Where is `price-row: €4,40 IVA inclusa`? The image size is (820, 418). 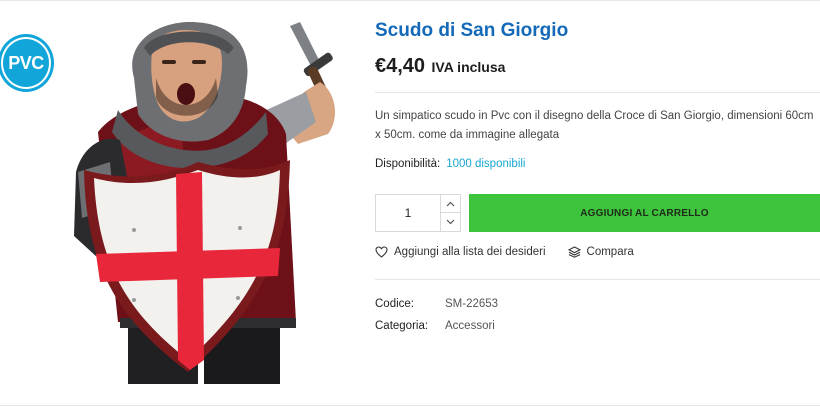
price-row: €4,40 IVA inclusa is located at coordinates (440, 66).